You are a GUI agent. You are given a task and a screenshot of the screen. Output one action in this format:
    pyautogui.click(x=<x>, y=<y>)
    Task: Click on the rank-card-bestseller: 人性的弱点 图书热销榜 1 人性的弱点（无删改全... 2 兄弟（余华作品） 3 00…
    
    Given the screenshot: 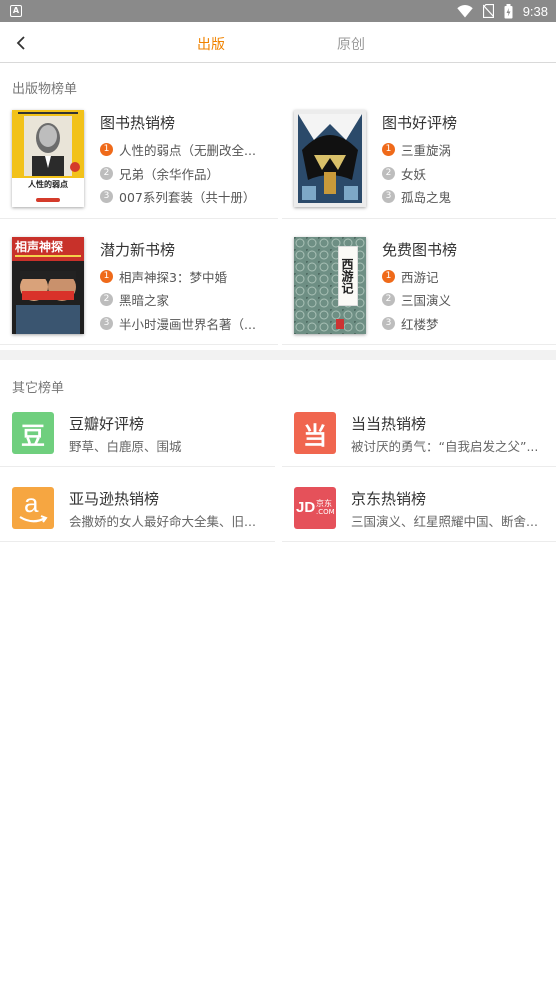 What is the action you would take?
    pyautogui.click(x=147, y=169)
    